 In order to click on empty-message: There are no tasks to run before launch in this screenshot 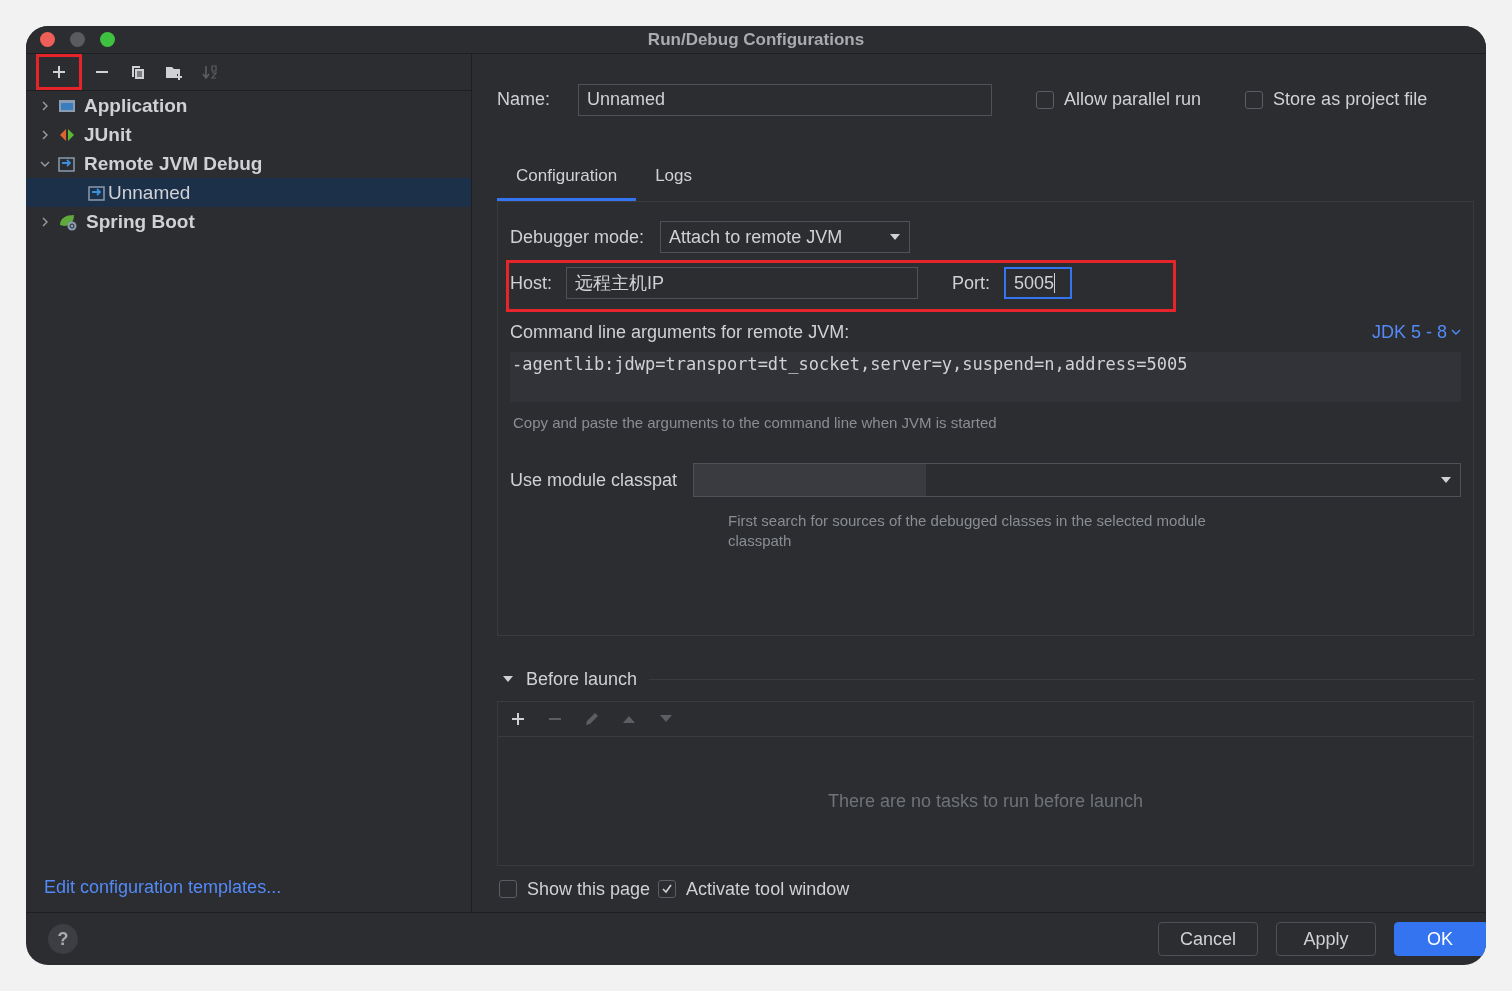, I will do `click(985, 801)`.